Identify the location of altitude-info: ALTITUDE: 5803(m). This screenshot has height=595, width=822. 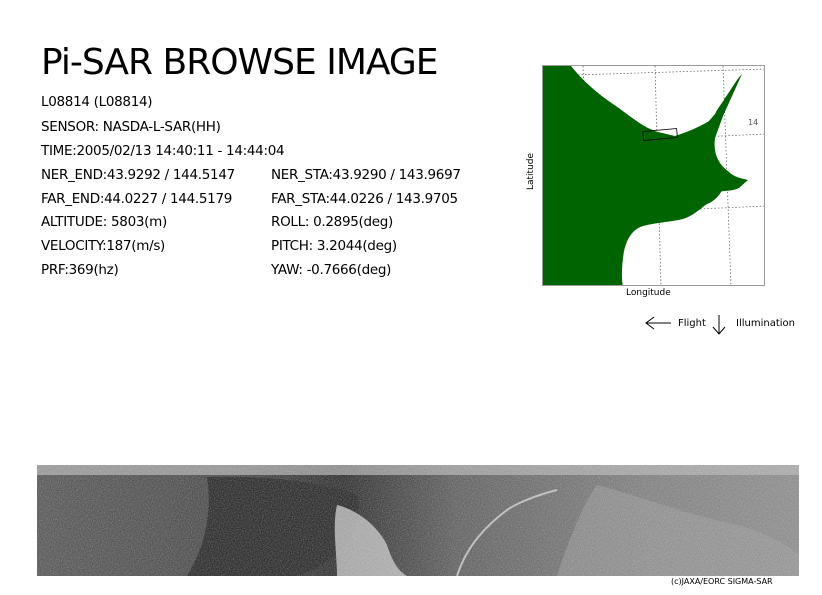
(104, 222).